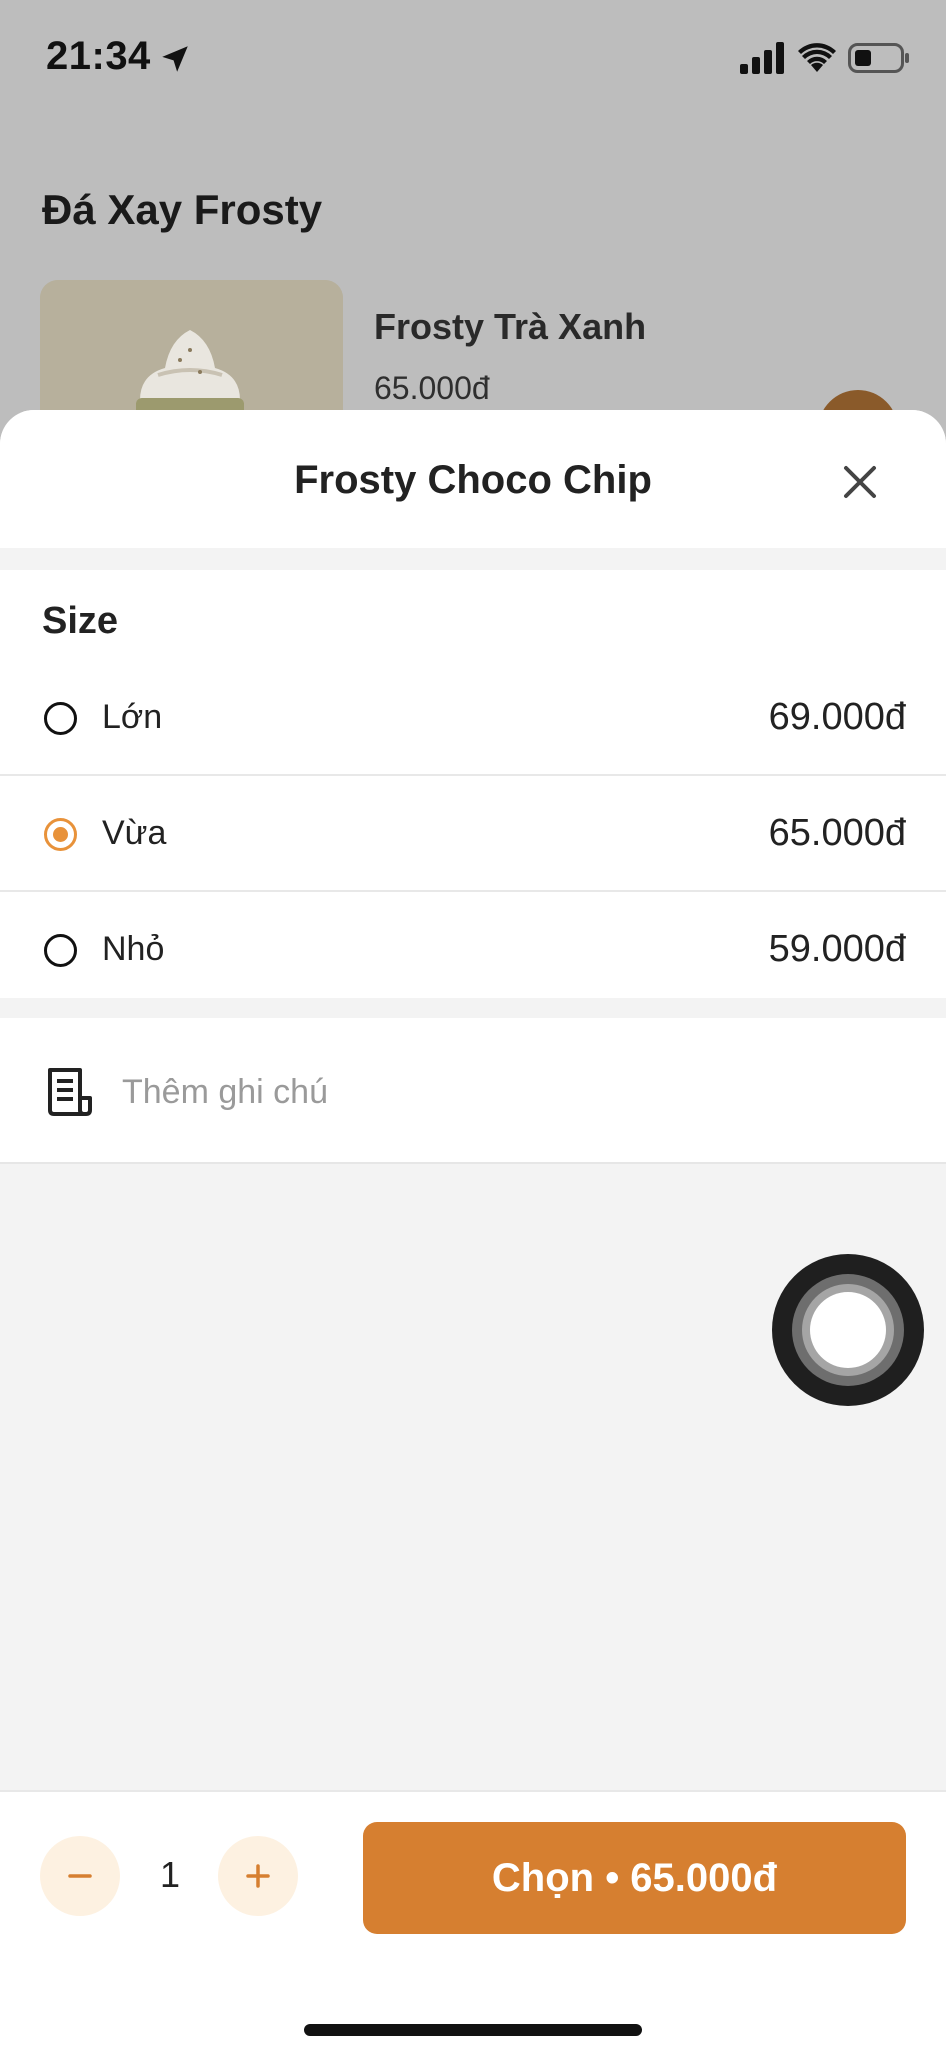 Image resolution: width=946 pixels, height=2048 pixels. I want to click on note-section, so click(473, 1091).